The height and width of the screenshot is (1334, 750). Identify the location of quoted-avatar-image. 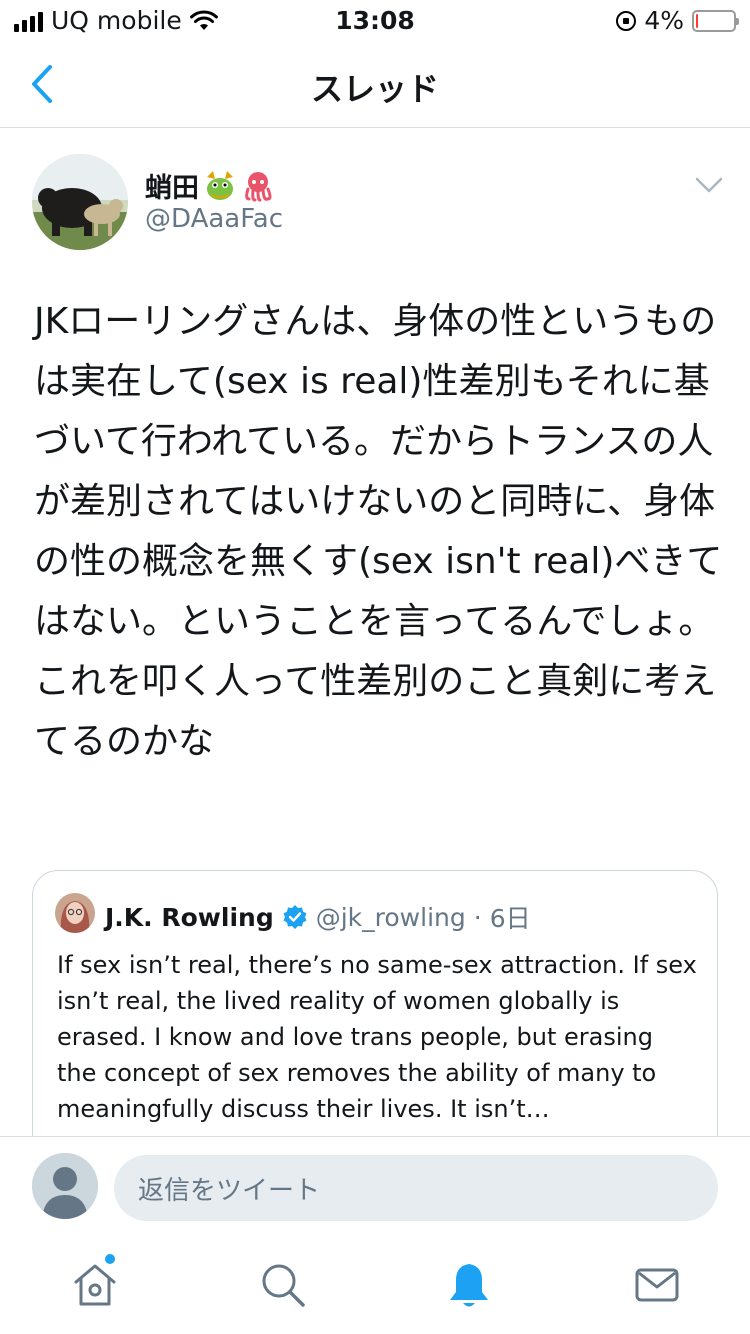
(75, 913).